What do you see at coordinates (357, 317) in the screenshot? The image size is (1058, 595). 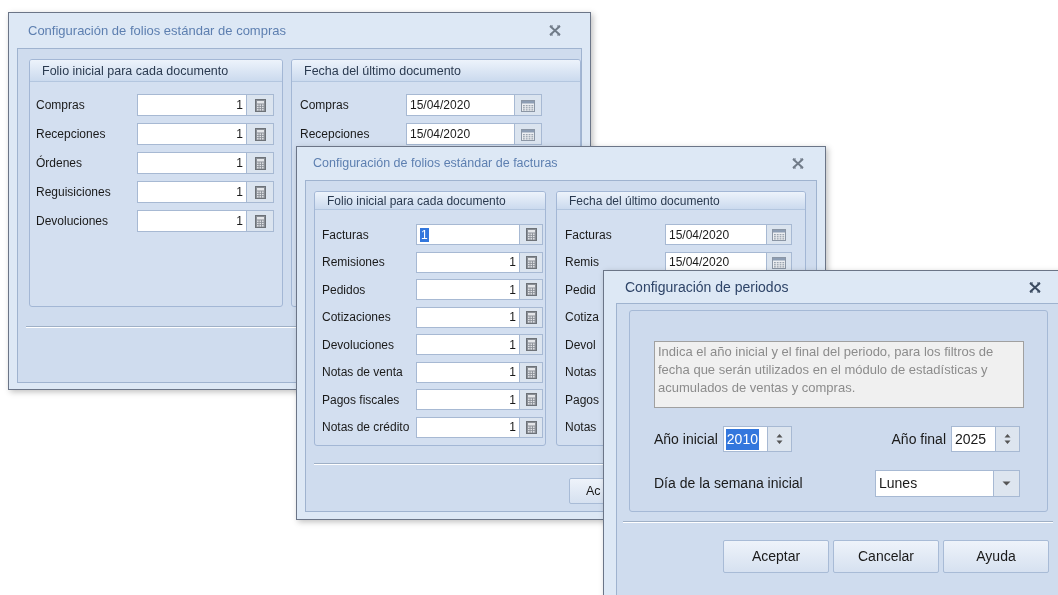 I see `field-label: Cotizaciones` at bounding box center [357, 317].